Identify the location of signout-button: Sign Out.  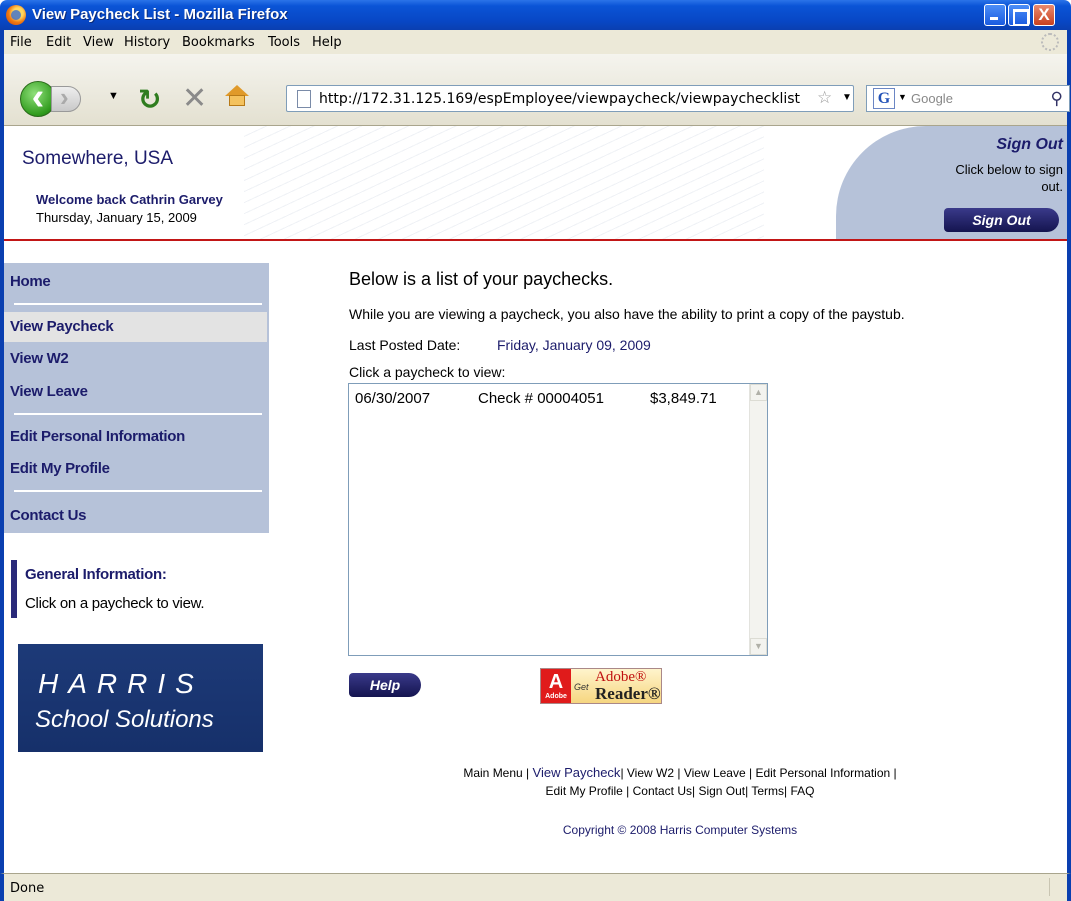
(1001, 220).